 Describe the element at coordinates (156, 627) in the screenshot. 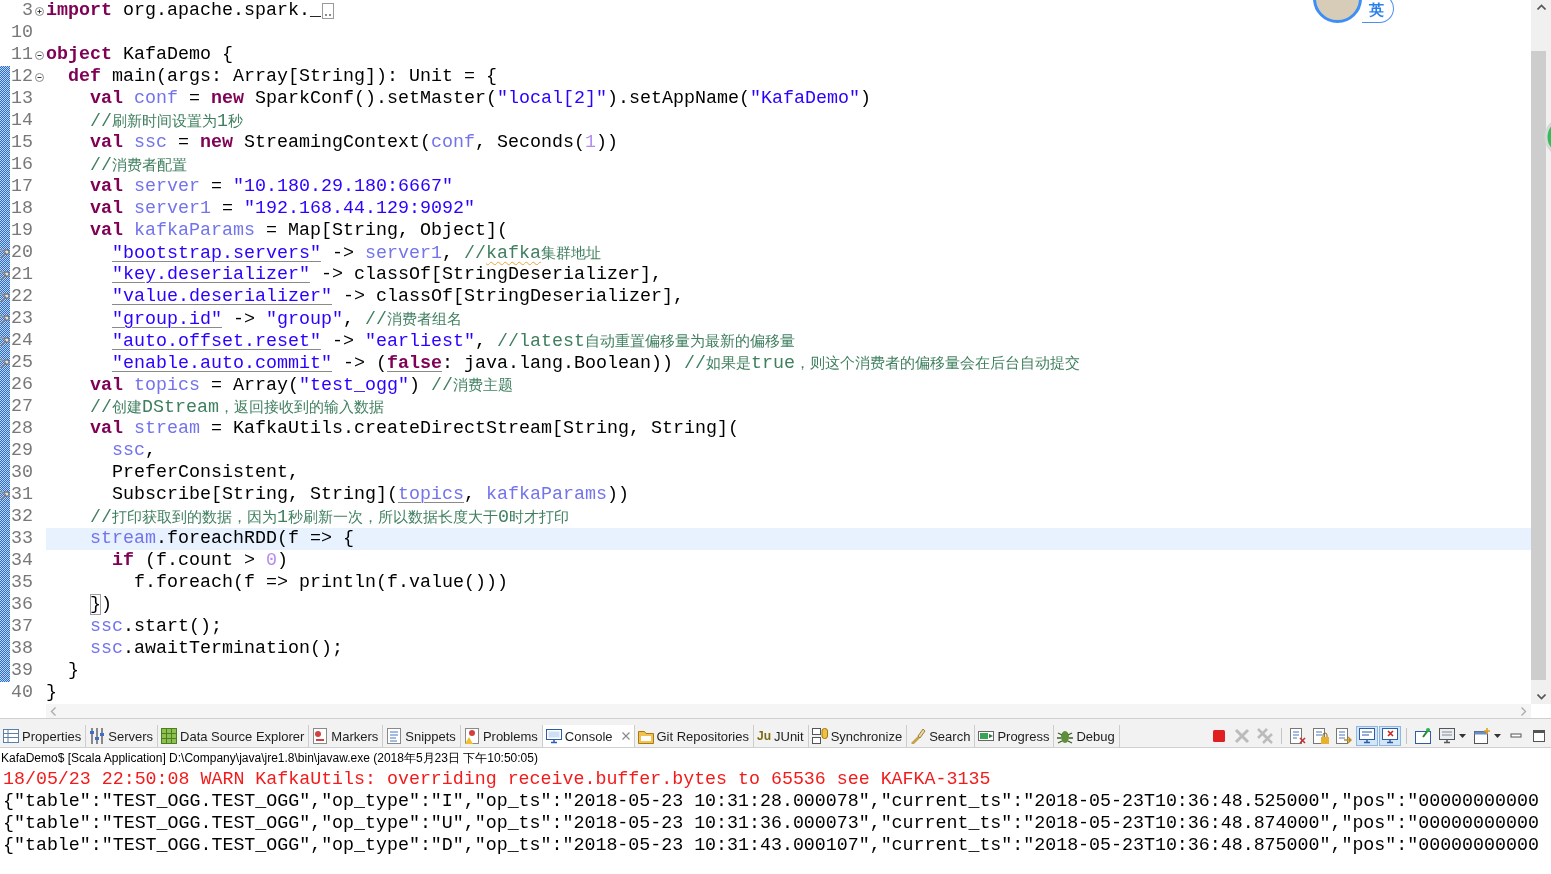

I see `code-line: ssc.start();` at that location.